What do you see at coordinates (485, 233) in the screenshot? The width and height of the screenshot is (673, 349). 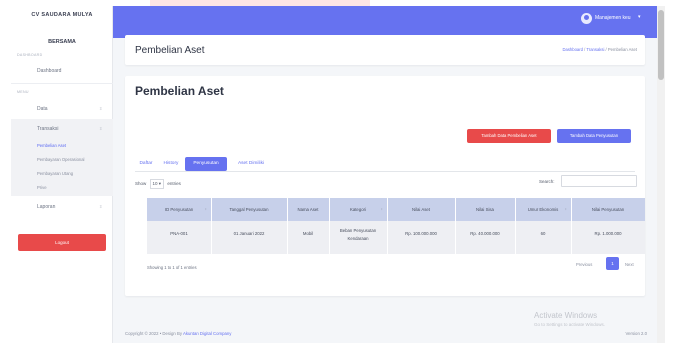 I see `cell-nilai-sisa: Rp. 40.000.000` at bounding box center [485, 233].